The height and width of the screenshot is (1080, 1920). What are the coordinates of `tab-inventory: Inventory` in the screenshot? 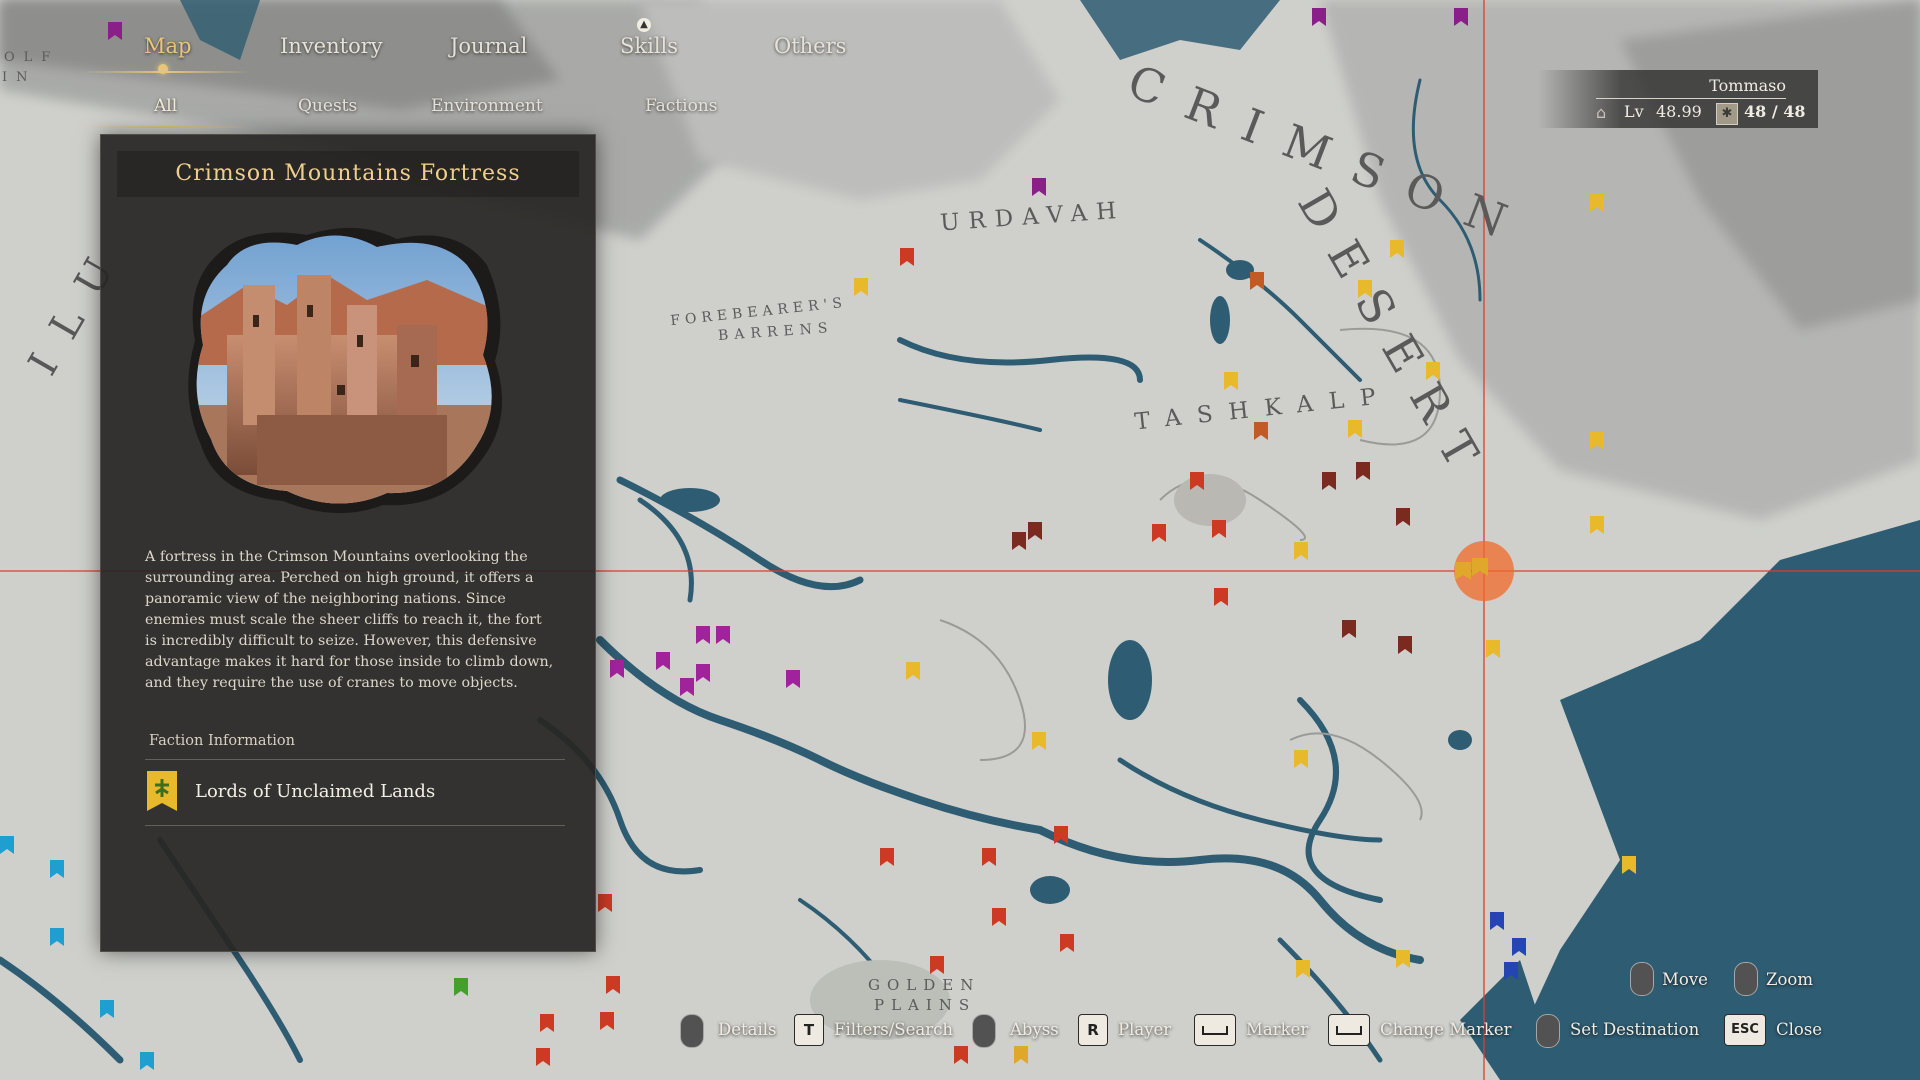 It's located at (331, 46).